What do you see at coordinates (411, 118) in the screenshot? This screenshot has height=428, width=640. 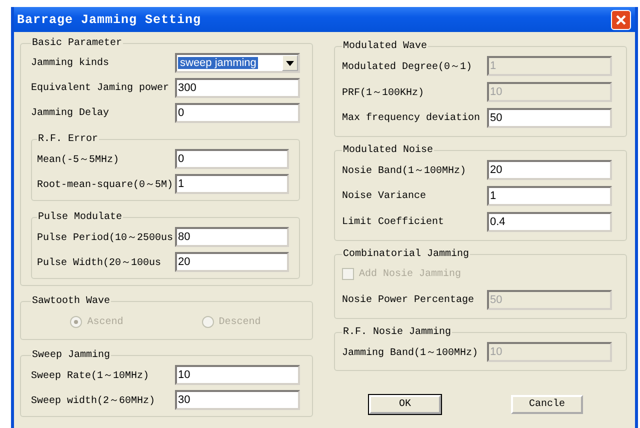 I see `field-label: Max frequency deviation` at bounding box center [411, 118].